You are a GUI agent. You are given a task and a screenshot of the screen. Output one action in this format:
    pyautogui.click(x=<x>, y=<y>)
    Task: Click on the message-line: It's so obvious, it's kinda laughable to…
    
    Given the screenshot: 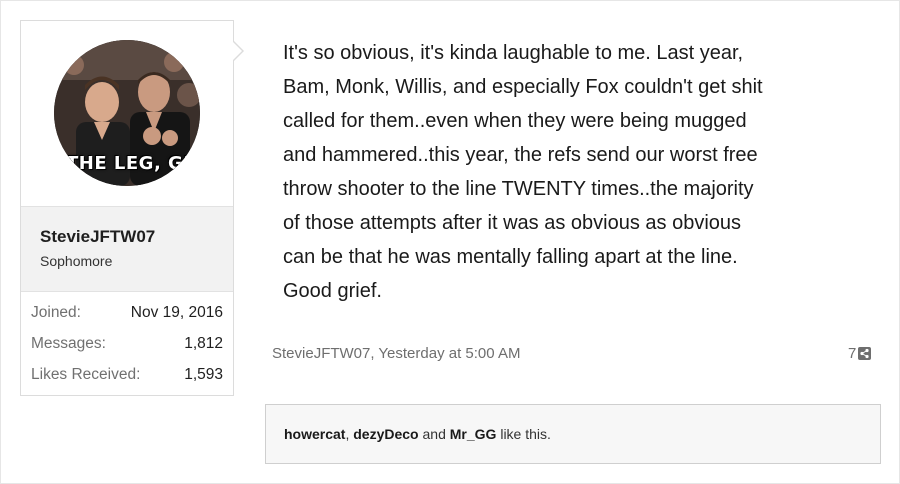 What is the action you would take?
    pyautogui.click(x=513, y=53)
    